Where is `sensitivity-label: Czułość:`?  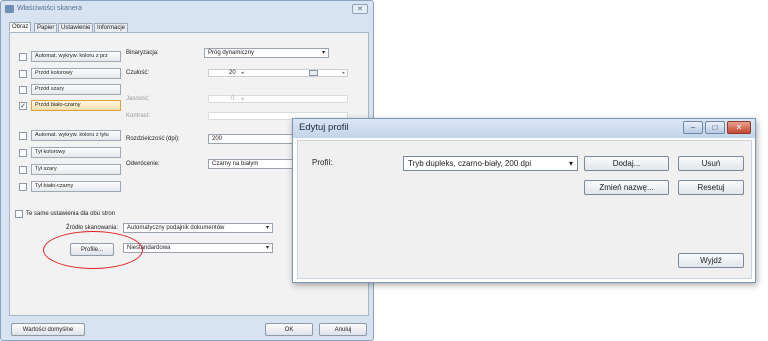 sensitivity-label: Czułość: is located at coordinates (138, 73).